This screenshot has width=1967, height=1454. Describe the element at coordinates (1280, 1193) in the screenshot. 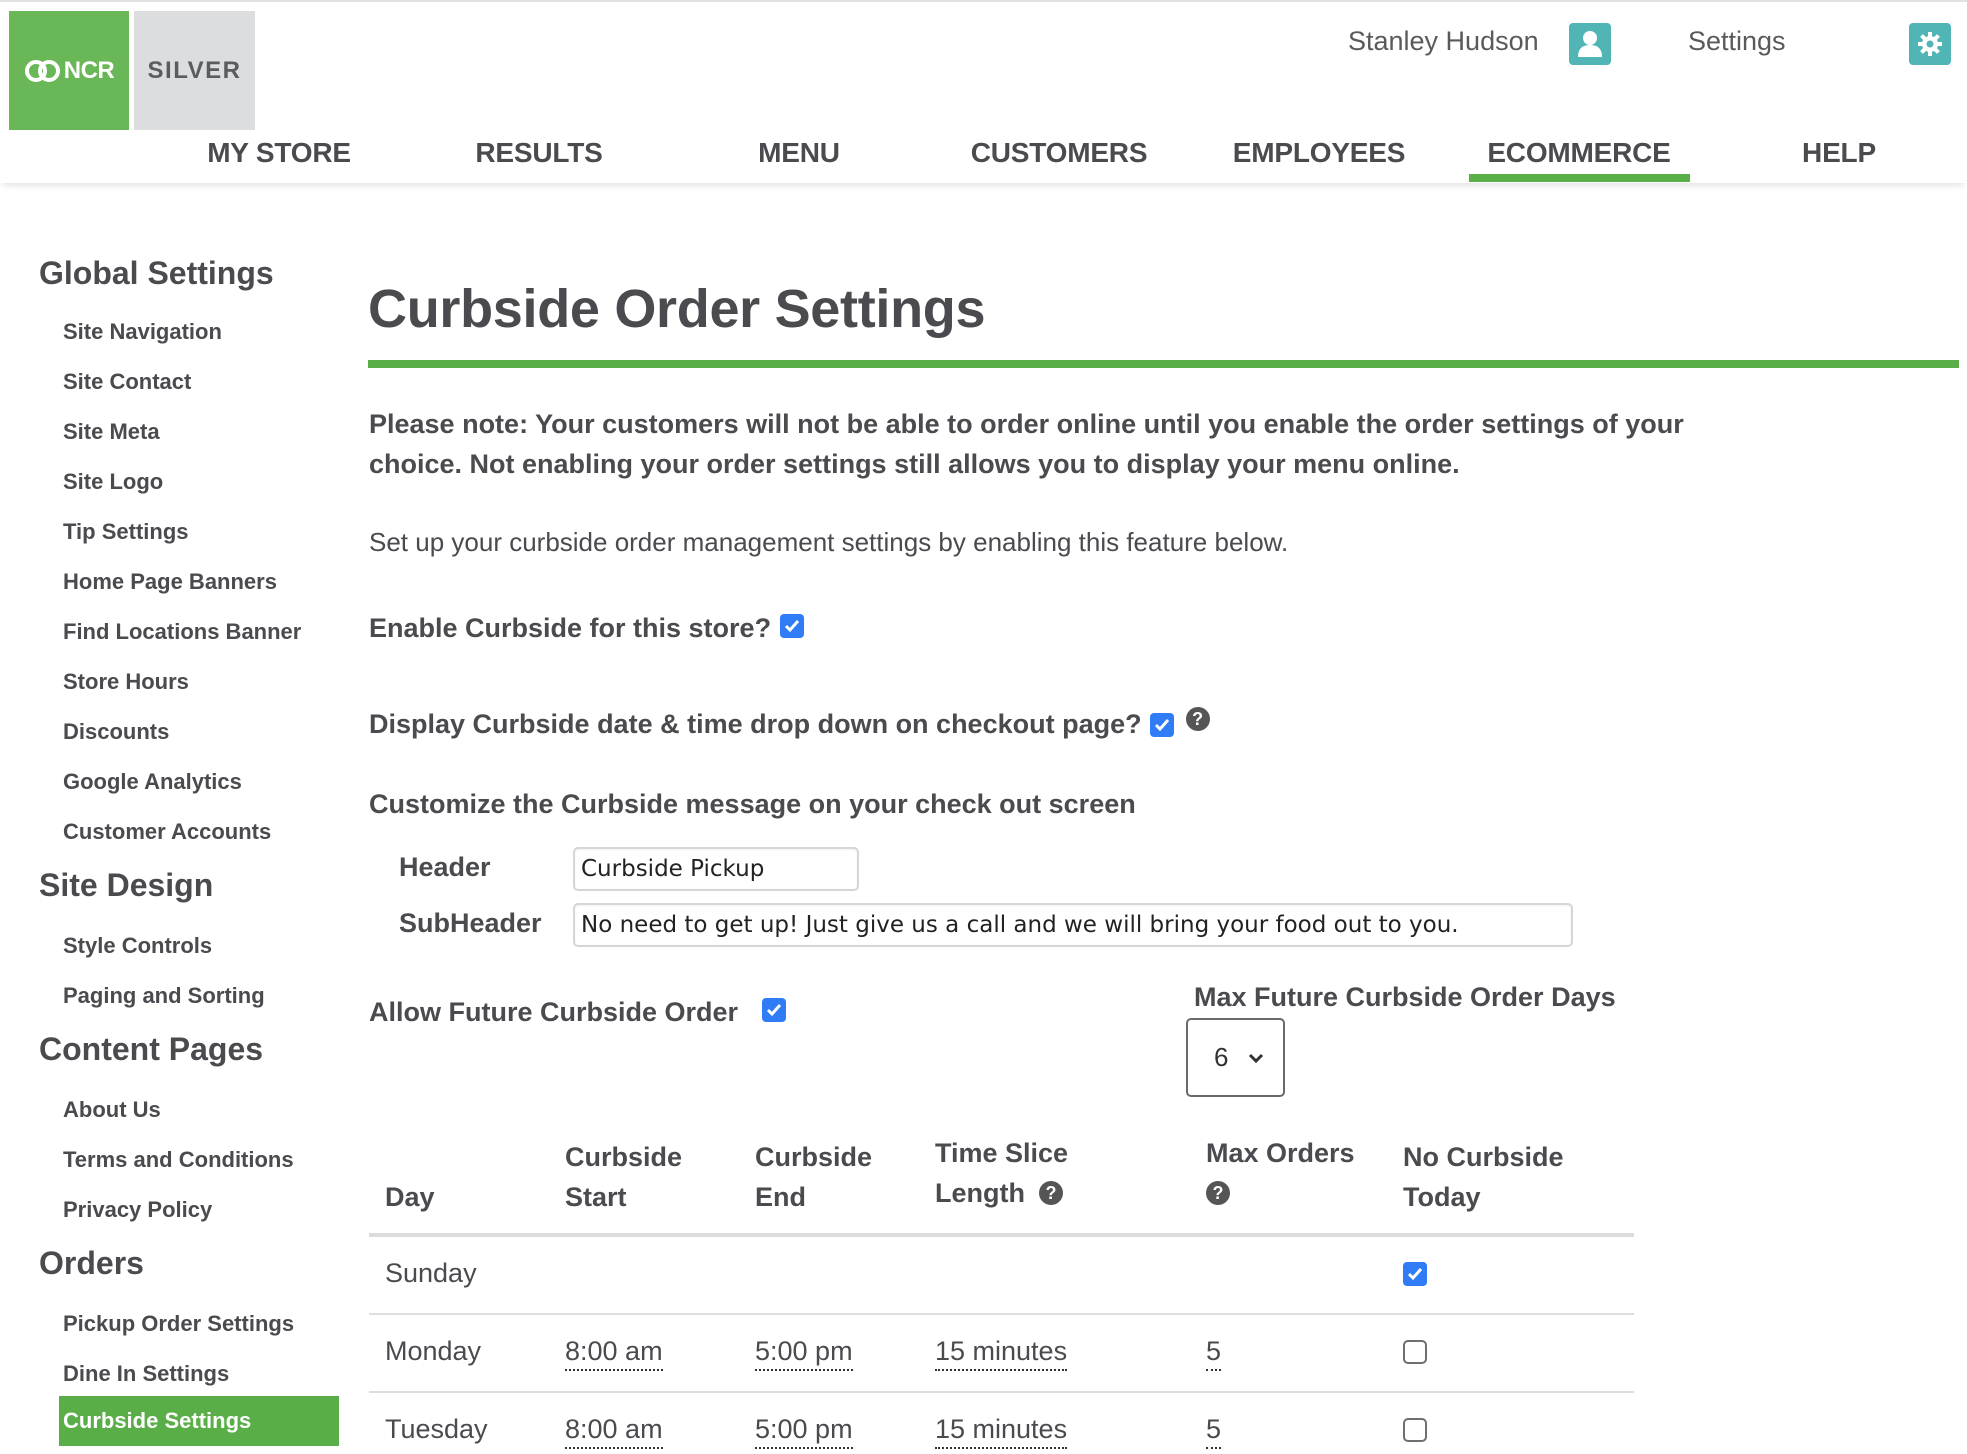

I see `col-header-max-line2-row: ?` at that location.